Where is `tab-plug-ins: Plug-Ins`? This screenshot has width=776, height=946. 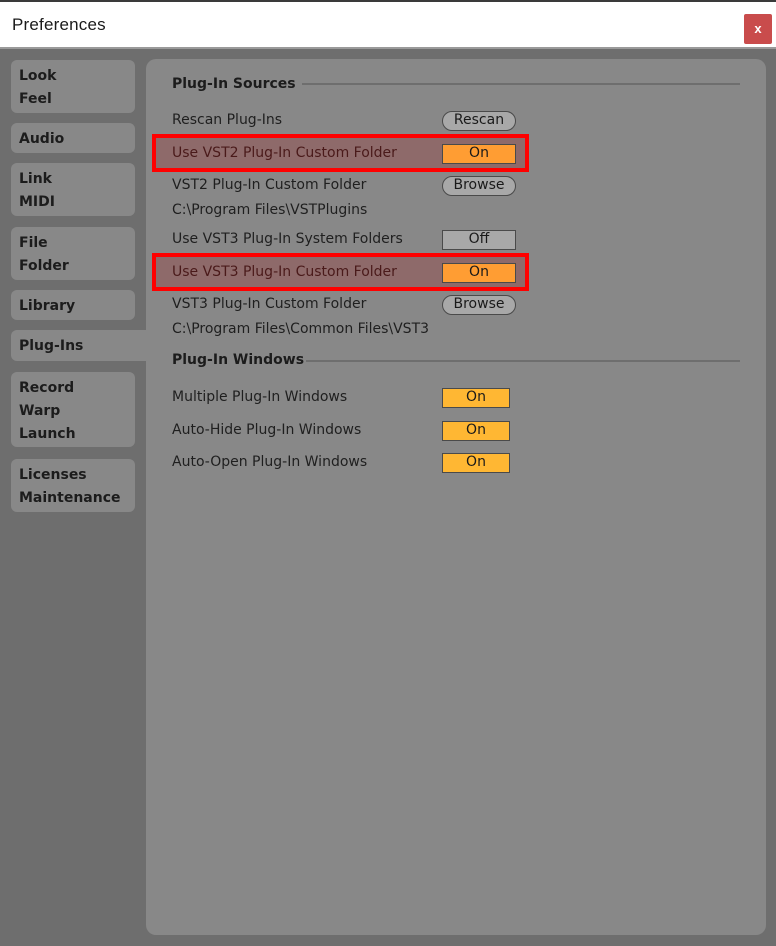
tab-plug-ins: Plug-Ins is located at coordinates (86, 345).